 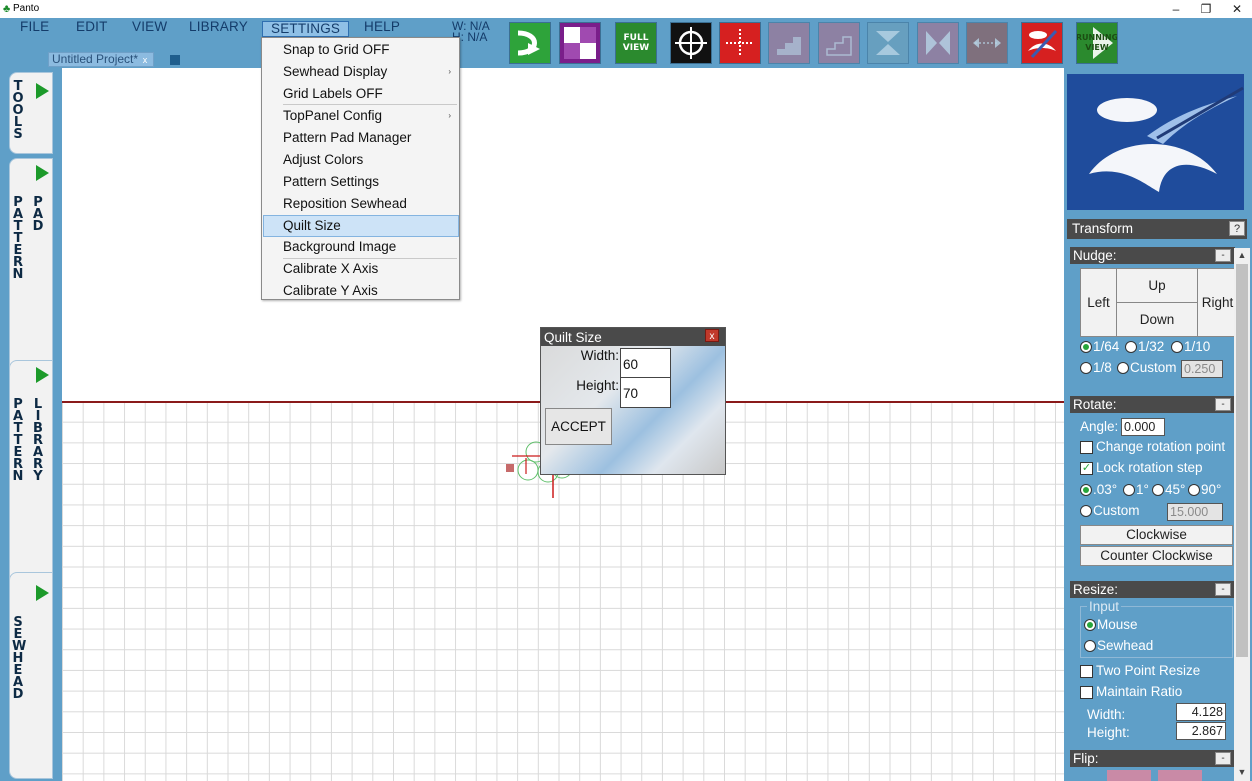 I want to click on nudge-right-button: Right, so click(x=1217, y=302).